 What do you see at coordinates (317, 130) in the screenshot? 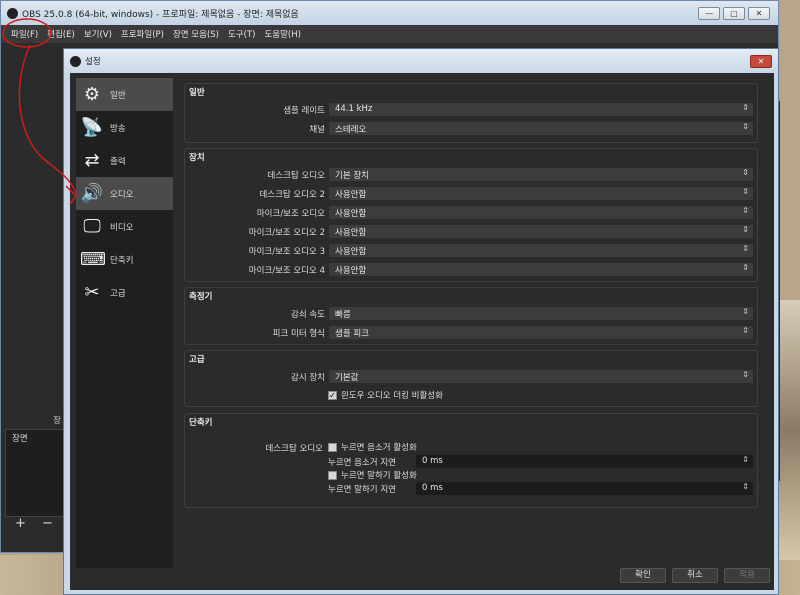
I see `row-label: 채널` at bounding box center [317, 130].